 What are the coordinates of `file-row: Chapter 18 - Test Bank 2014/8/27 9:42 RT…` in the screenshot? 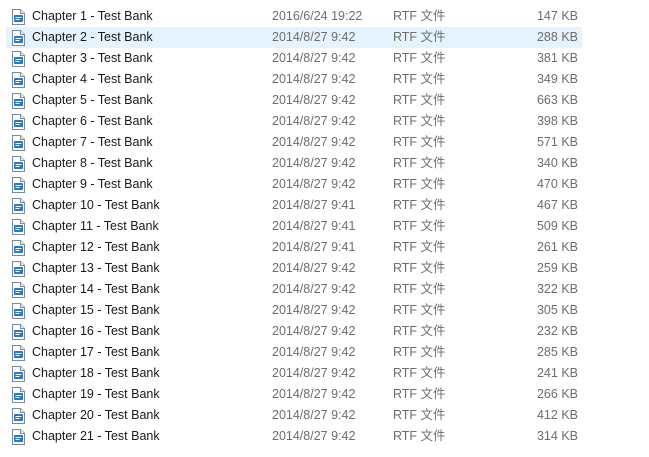 It's located at (294, 373).